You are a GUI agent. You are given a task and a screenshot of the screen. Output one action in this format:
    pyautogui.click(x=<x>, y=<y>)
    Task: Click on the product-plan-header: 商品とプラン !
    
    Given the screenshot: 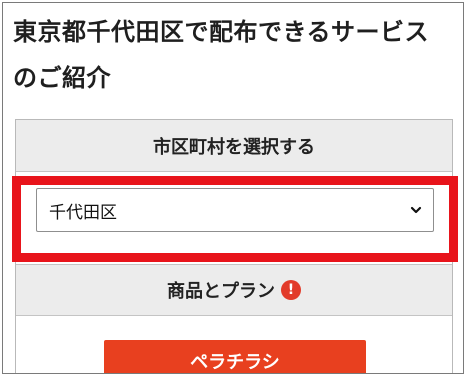 What is the action you would take?
    pyautogui.click(x=234, y=290)
    